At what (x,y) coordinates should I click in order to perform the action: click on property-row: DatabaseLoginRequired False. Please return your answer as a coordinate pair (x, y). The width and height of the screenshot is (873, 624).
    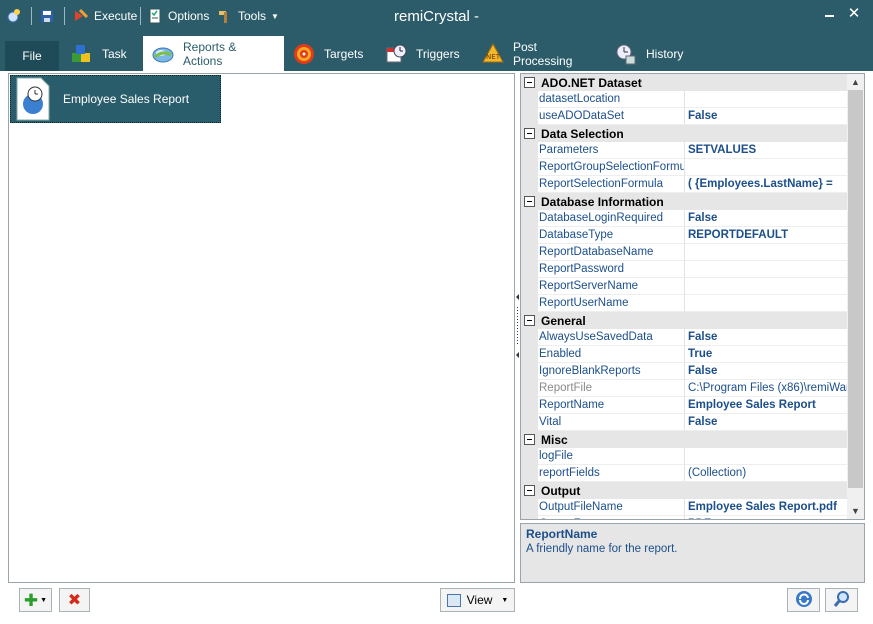
    Looking at the image, I should click on (684, 218).